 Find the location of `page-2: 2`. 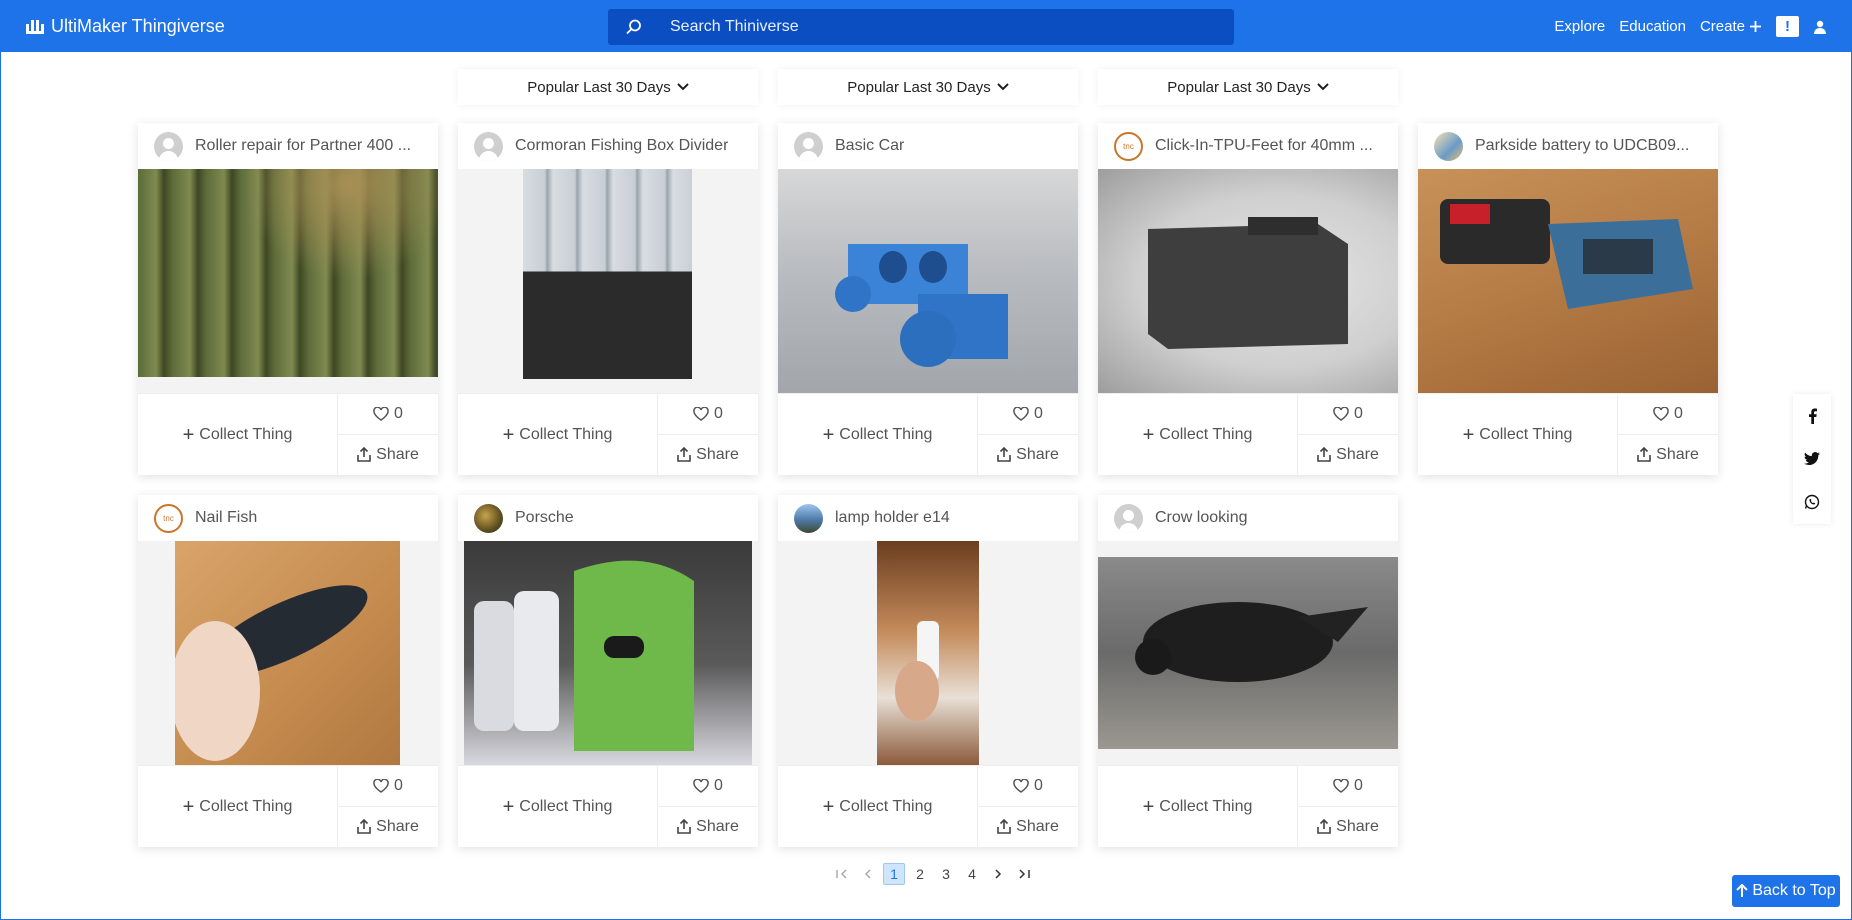

page-2: 2 is located at coordinates (920, 874).